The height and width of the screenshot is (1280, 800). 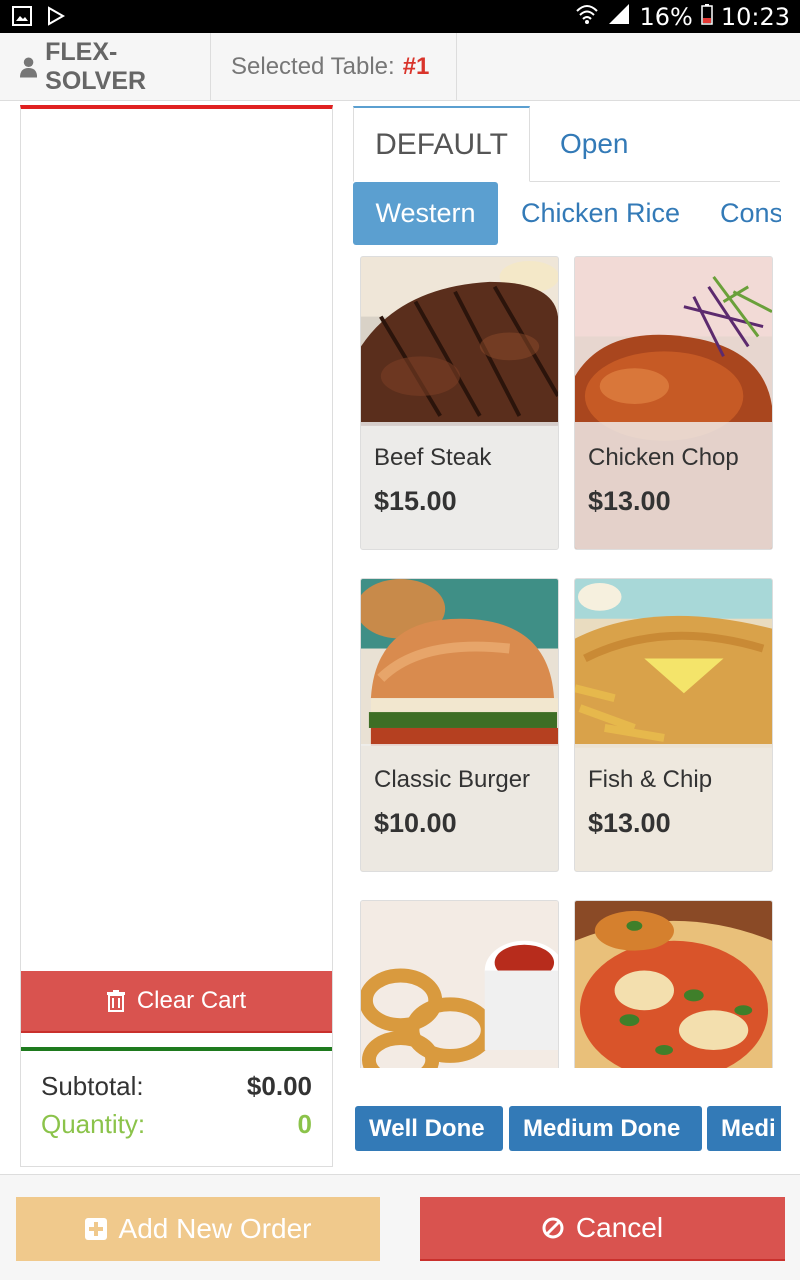 I want to click on item-price: $15.00, so click(x=415, y=501).